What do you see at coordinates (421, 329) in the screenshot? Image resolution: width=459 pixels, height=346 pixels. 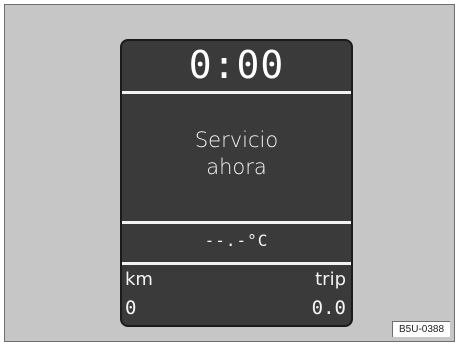 I see `figure-reference-code: B5U-0388` at bounding box center [421, 329].